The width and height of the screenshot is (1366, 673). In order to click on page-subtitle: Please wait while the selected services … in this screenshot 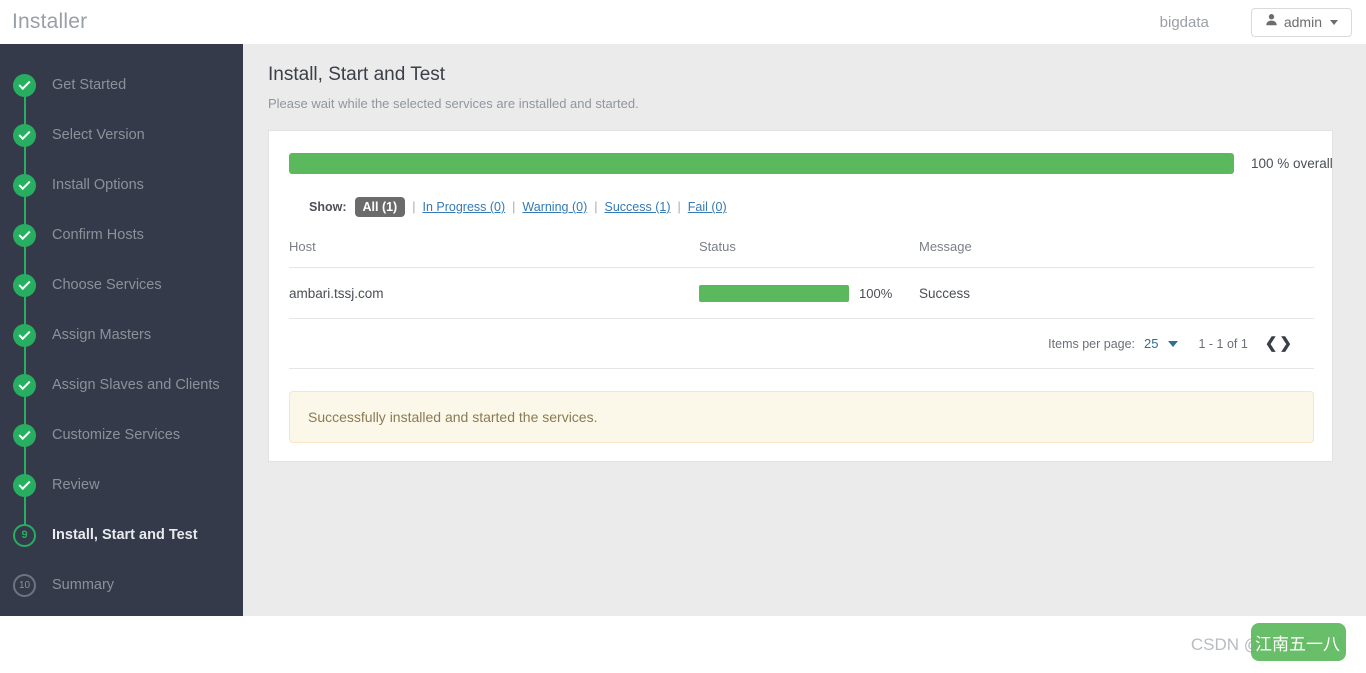, I will do `click(453, 103)`.